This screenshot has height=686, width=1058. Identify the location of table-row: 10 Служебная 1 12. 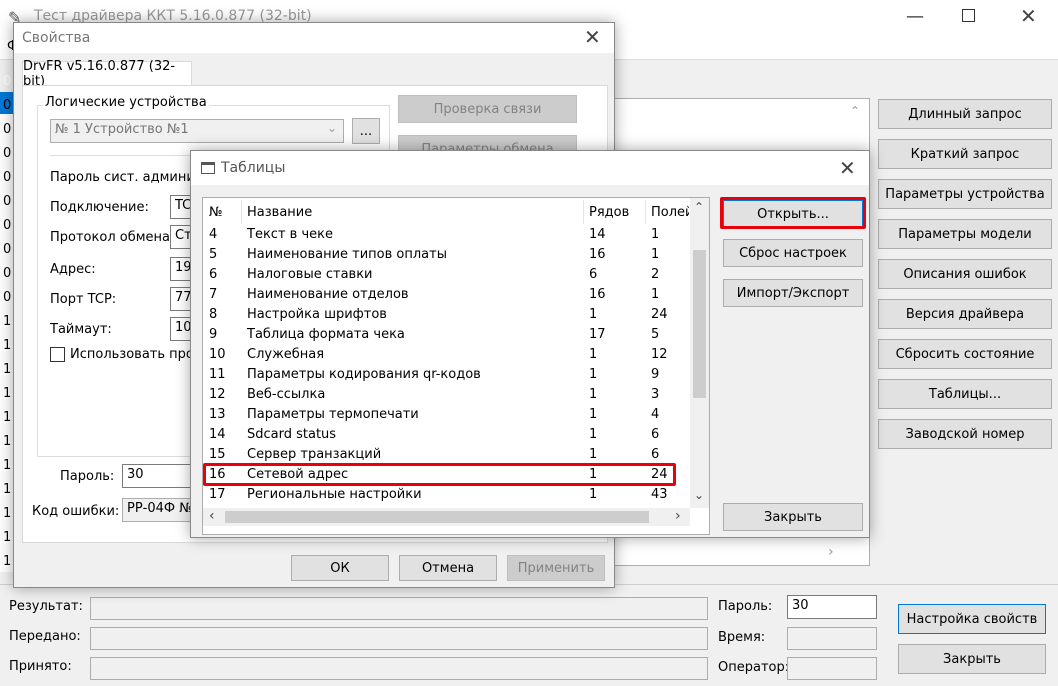
(446, 355).